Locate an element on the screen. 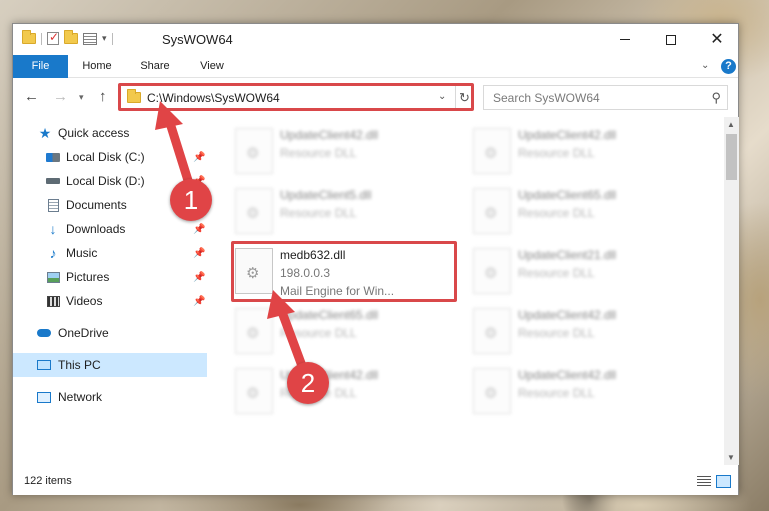 The height and width of the screenshot is (511, 769). sidebar-item-label: Documents is located at coordinates (96, 205).